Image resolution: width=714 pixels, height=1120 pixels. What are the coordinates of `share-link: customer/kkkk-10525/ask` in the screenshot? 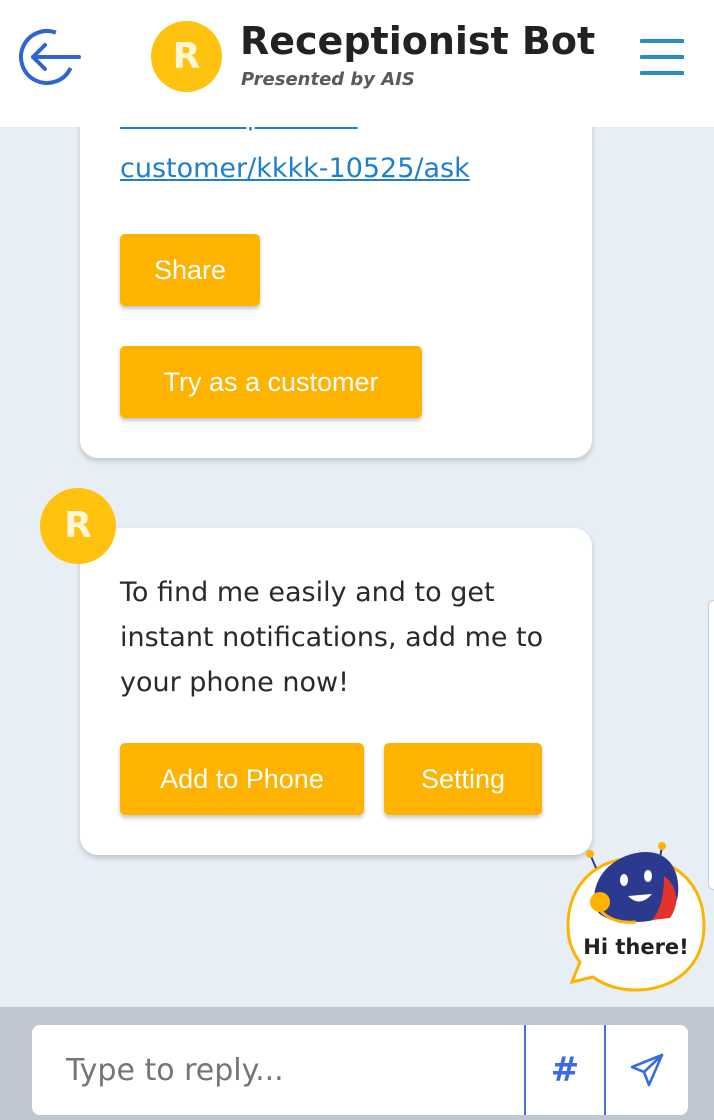 It's located at (295, 169).